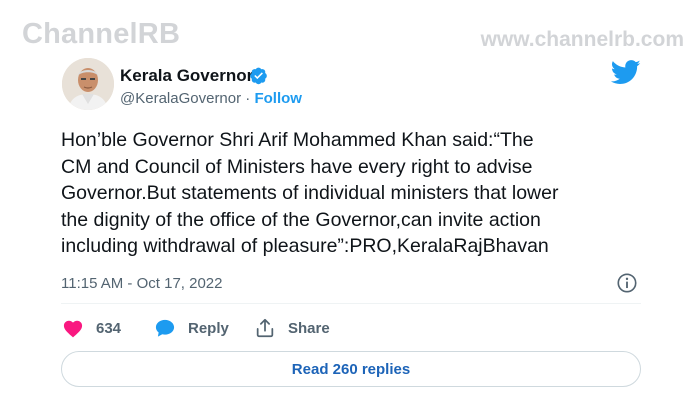  What do you see at coordinates (582, 39) in the screenshot?
I see `watermark-right: www.channelrb.com` at bounding box center [582, 39].